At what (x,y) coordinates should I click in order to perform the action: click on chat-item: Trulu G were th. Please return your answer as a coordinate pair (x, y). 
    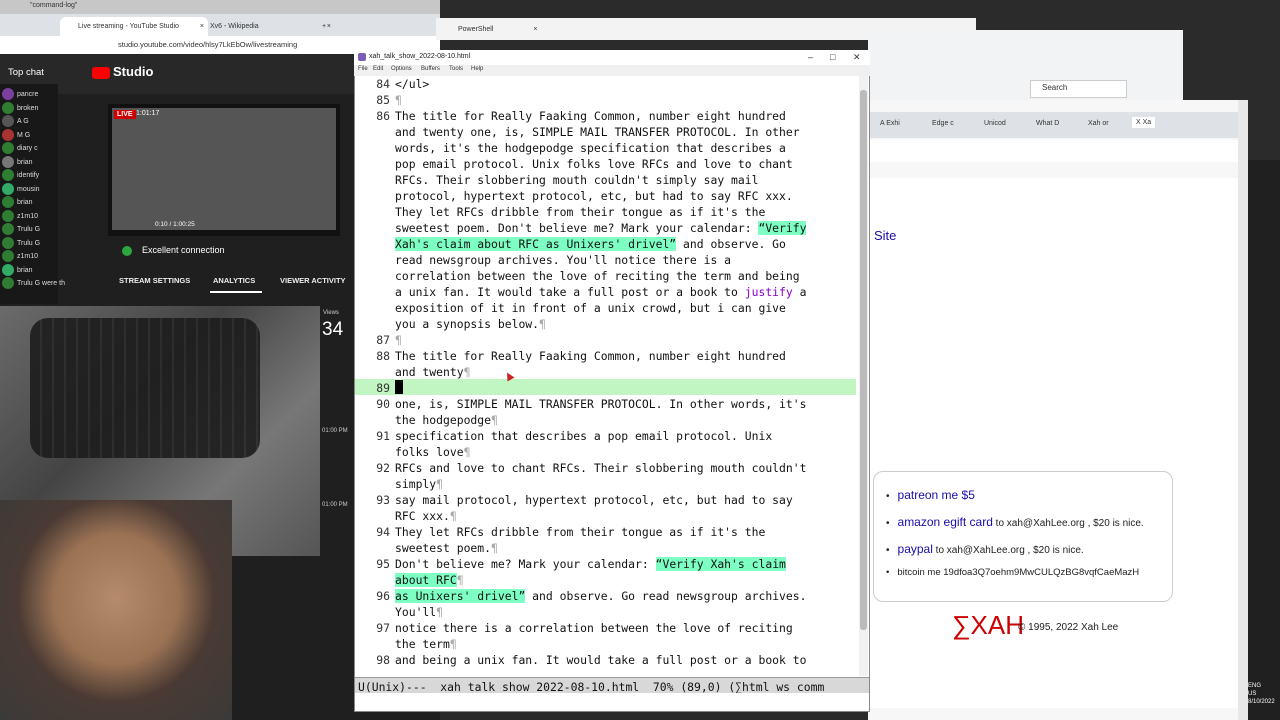
    Looking at the image, I should click on (33, 283).